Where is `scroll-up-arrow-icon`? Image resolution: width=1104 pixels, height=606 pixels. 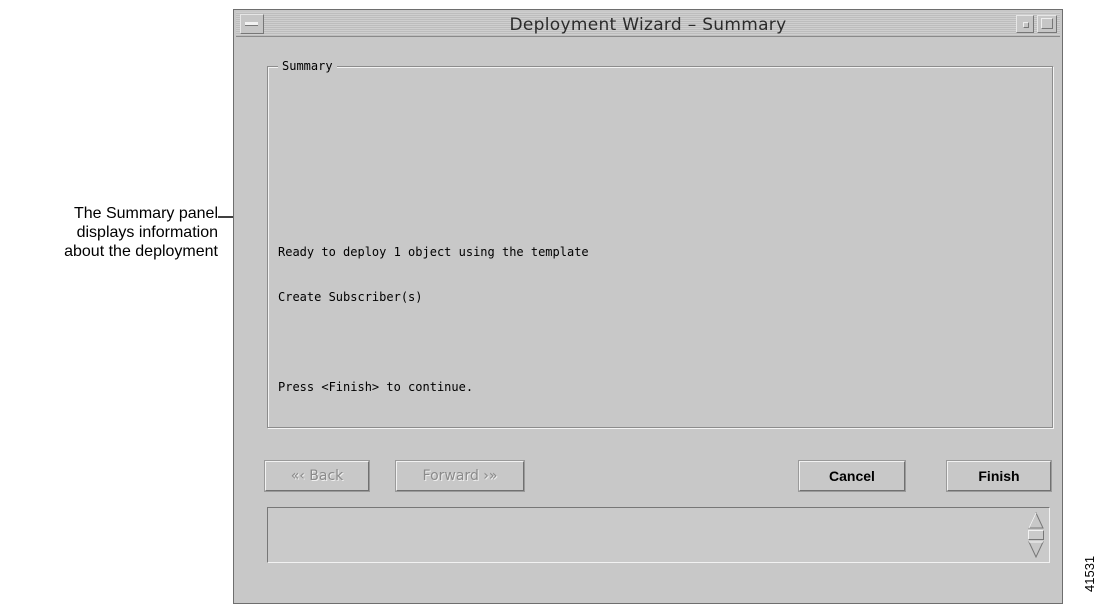
scroll-up-arrow-icon is located at coordinates (1036, 520).